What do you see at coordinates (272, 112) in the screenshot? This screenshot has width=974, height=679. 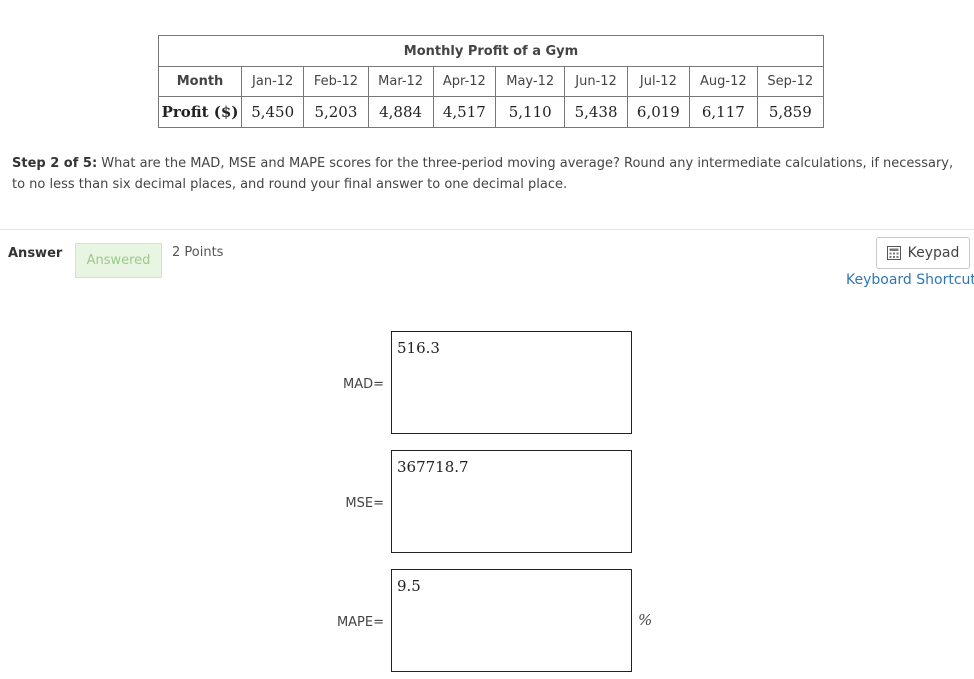 I see `profit-cell: 5,450` at bounding box center [272, 112].